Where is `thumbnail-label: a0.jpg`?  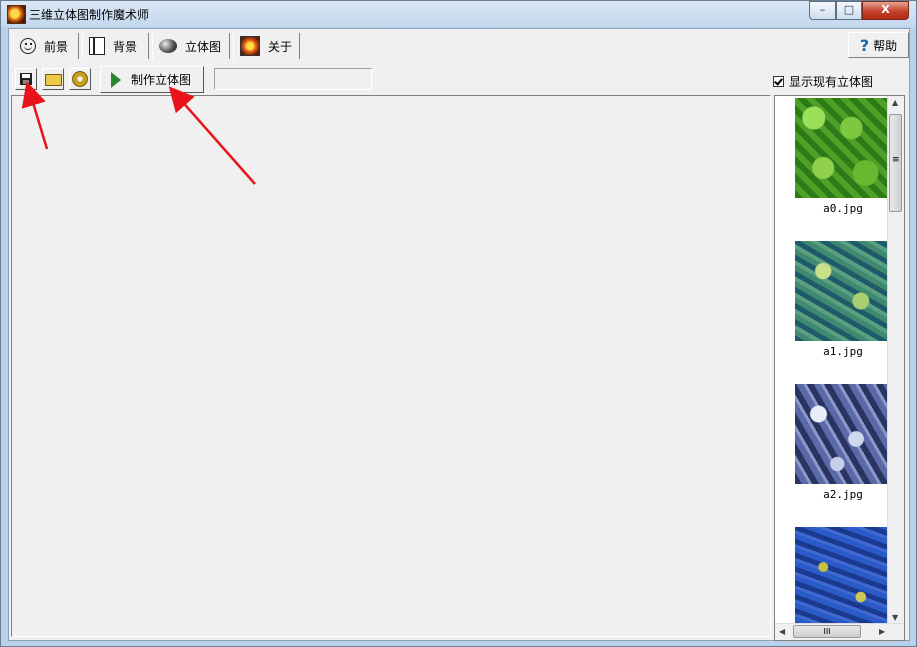 thumbnail-label: a0.jpg is located at coordinates (843, 208).